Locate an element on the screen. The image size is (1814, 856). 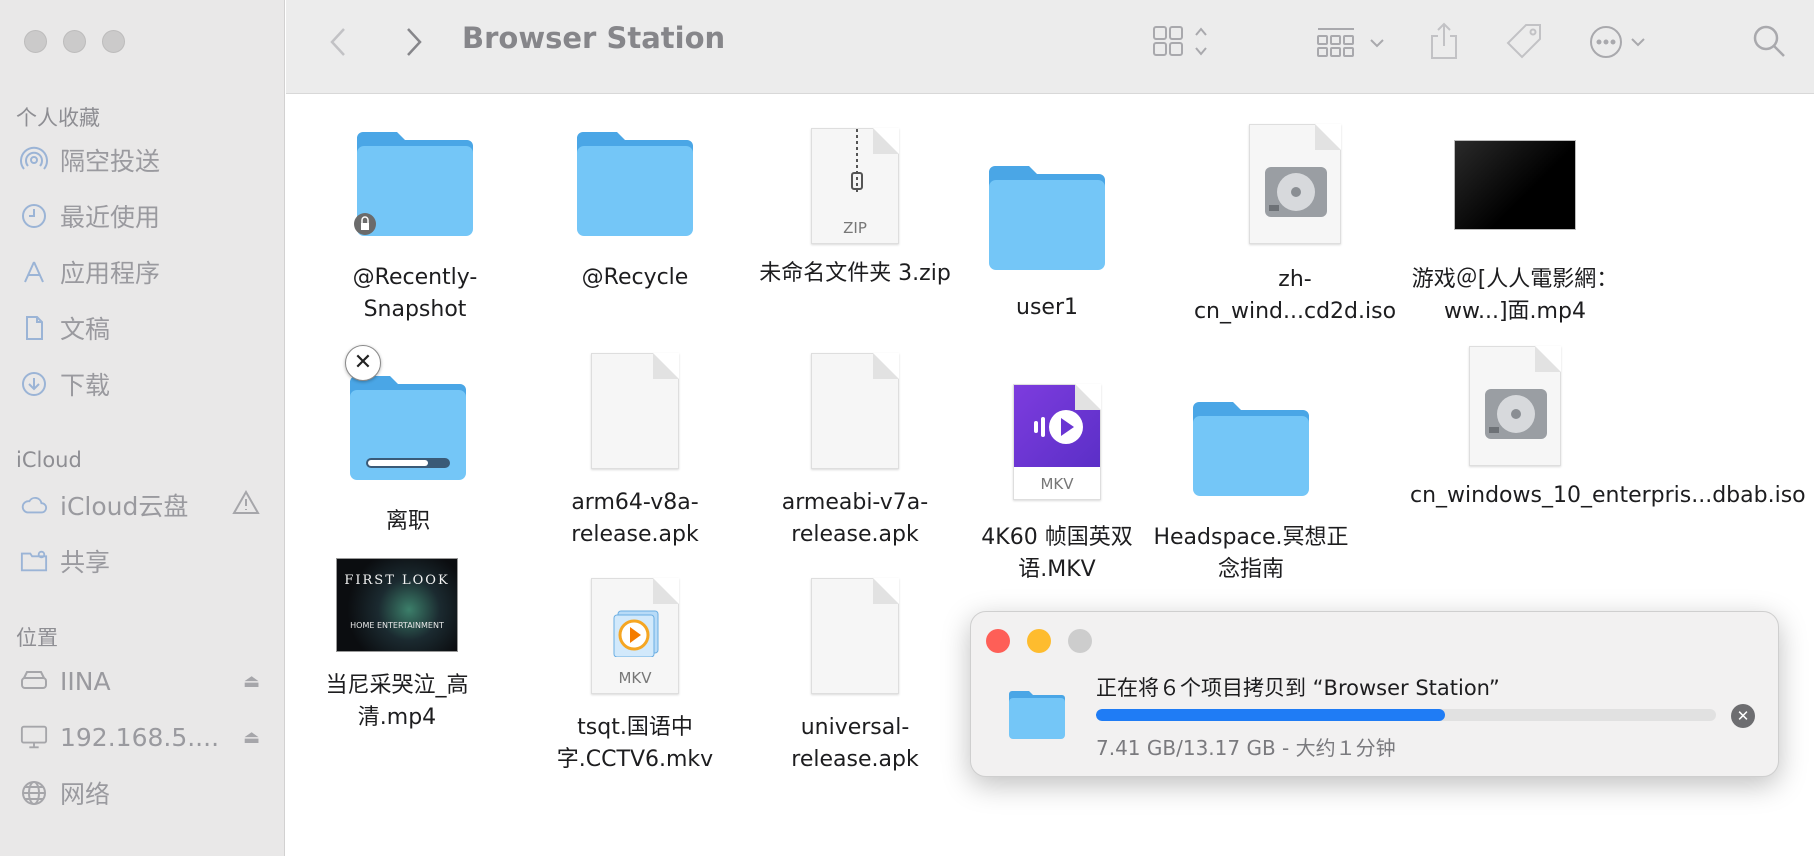
sidebar-item-label: 应用程序 is located at coordinates (110, 273).